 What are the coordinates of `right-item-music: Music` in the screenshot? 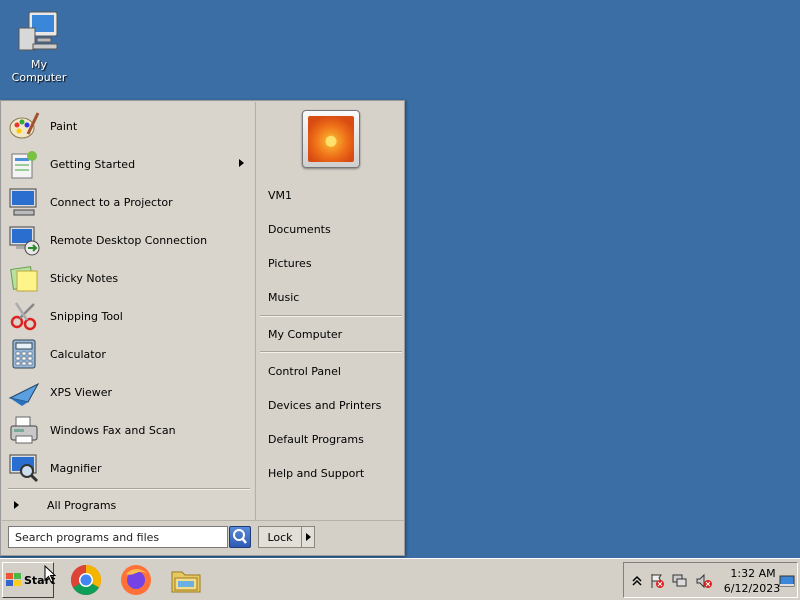 It's located at (283, 297).